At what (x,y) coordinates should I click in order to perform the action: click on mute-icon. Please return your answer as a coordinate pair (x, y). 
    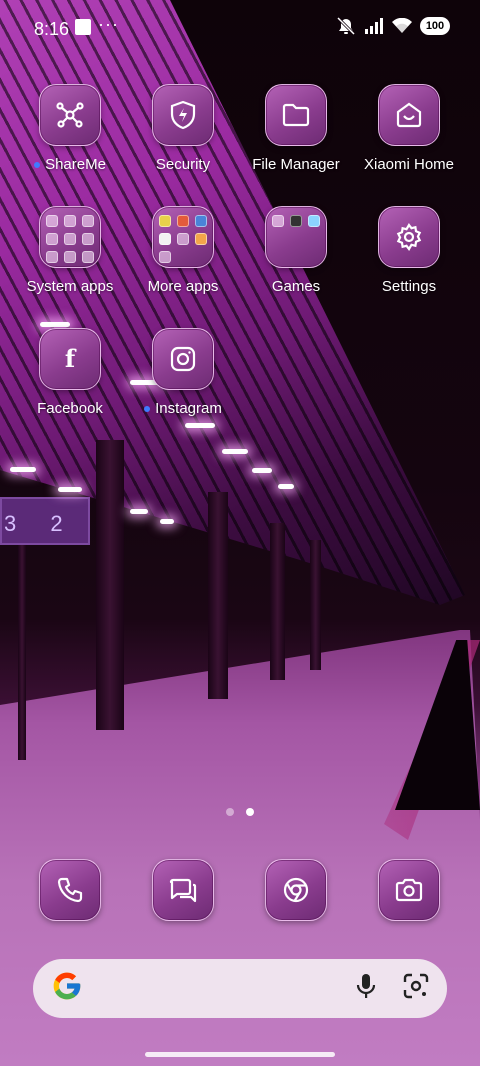
    Looking at the image, I should click on (346, 26).